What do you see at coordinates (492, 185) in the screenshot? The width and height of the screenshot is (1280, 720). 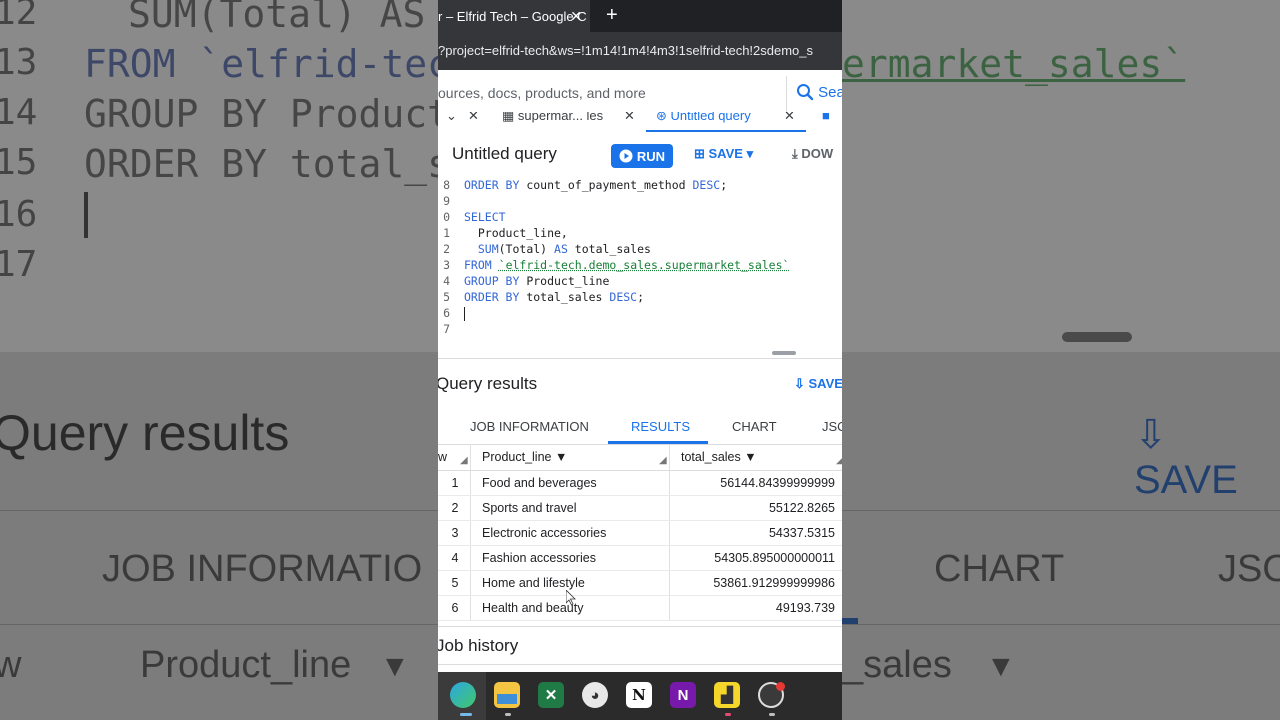 I see `code-token: ORDER BY` at bounding box center [492, 185].